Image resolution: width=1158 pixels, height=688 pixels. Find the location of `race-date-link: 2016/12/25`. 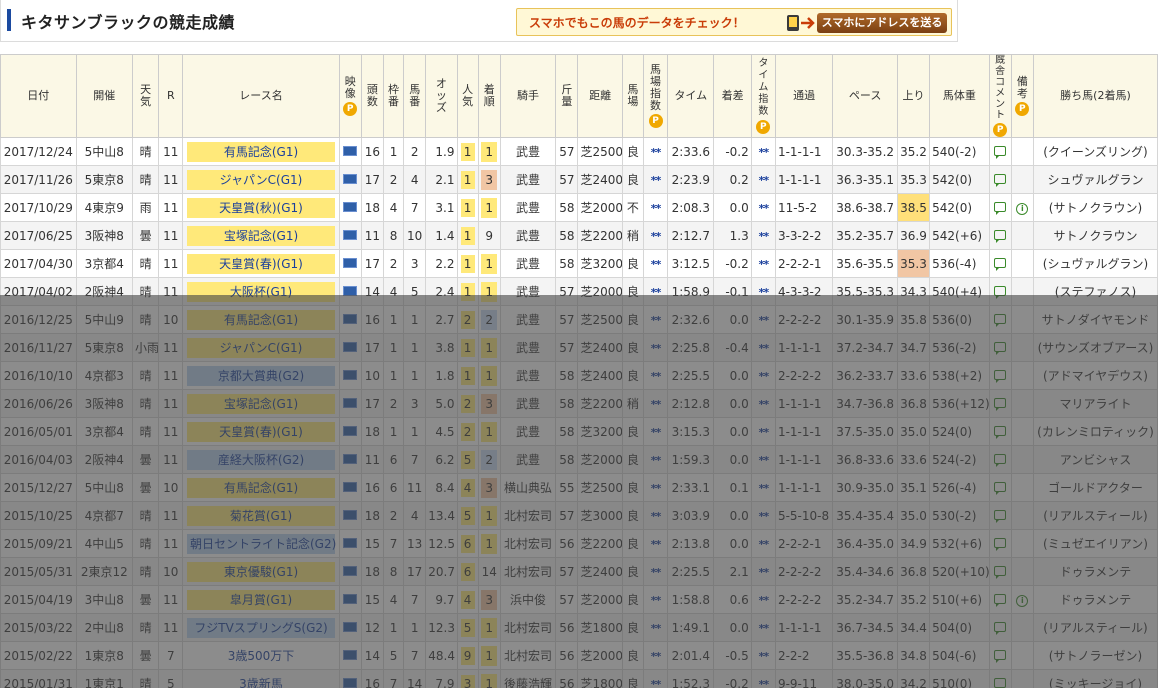

race-date-link: 2016/12/25 is located at coordinates (38, 319).